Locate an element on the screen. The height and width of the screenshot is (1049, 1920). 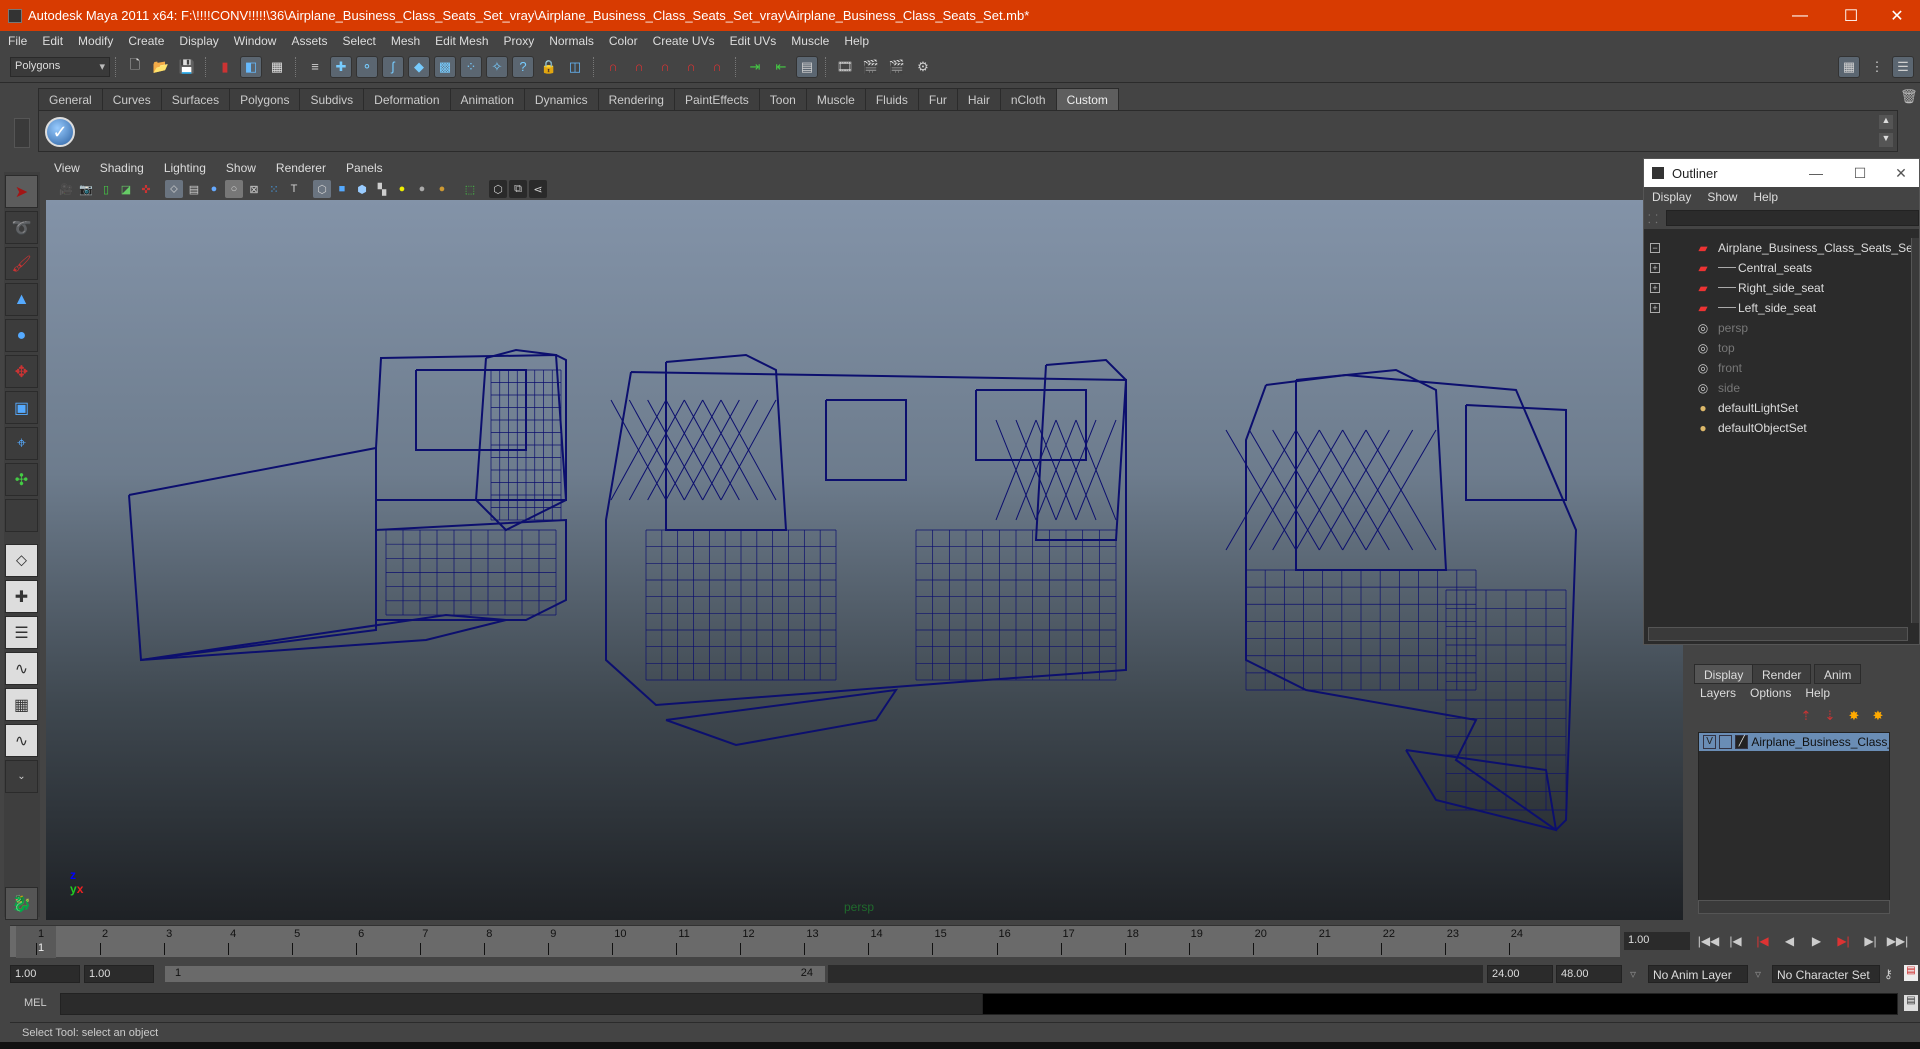
outliner-vertical-scrollbar is located at coordinates (1915, 430).